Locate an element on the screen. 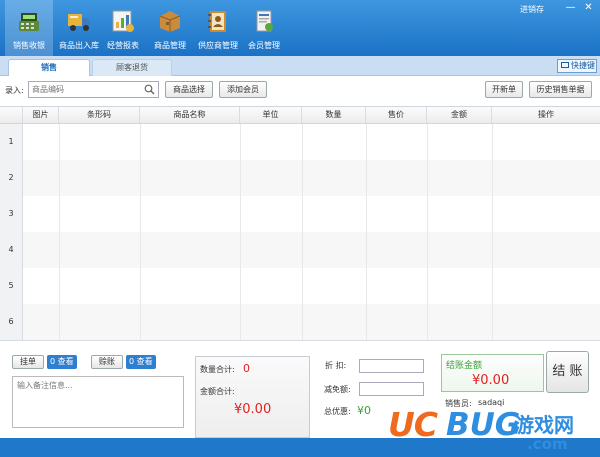 The width and height of the screenshot is (600, 457). nav-label: 销售收银 is located at coordinates (29, 45).